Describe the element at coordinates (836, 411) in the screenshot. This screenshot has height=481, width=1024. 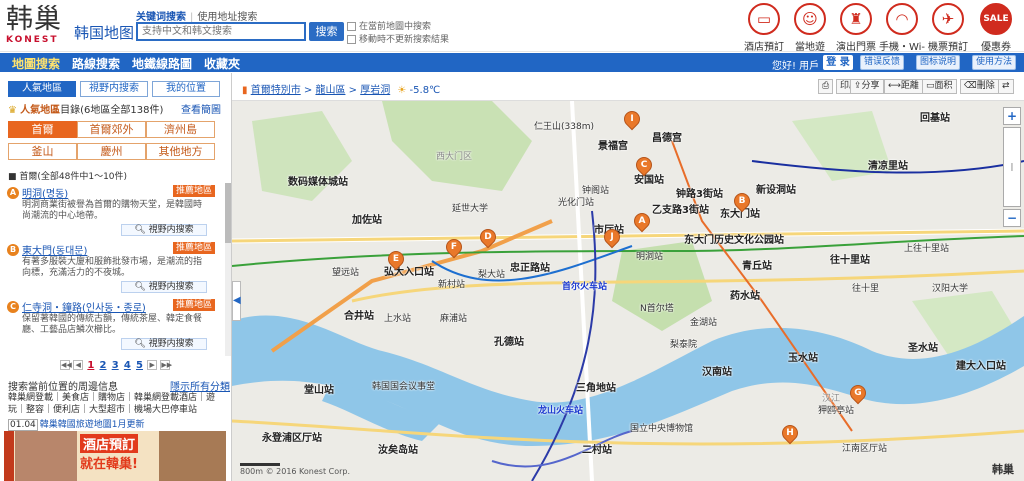
I see `map-label: 狎鸥亭站` at that location.